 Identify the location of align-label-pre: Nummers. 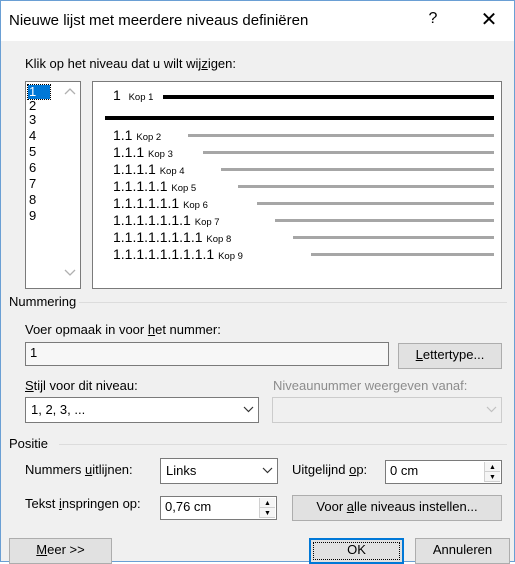
(55, 469).